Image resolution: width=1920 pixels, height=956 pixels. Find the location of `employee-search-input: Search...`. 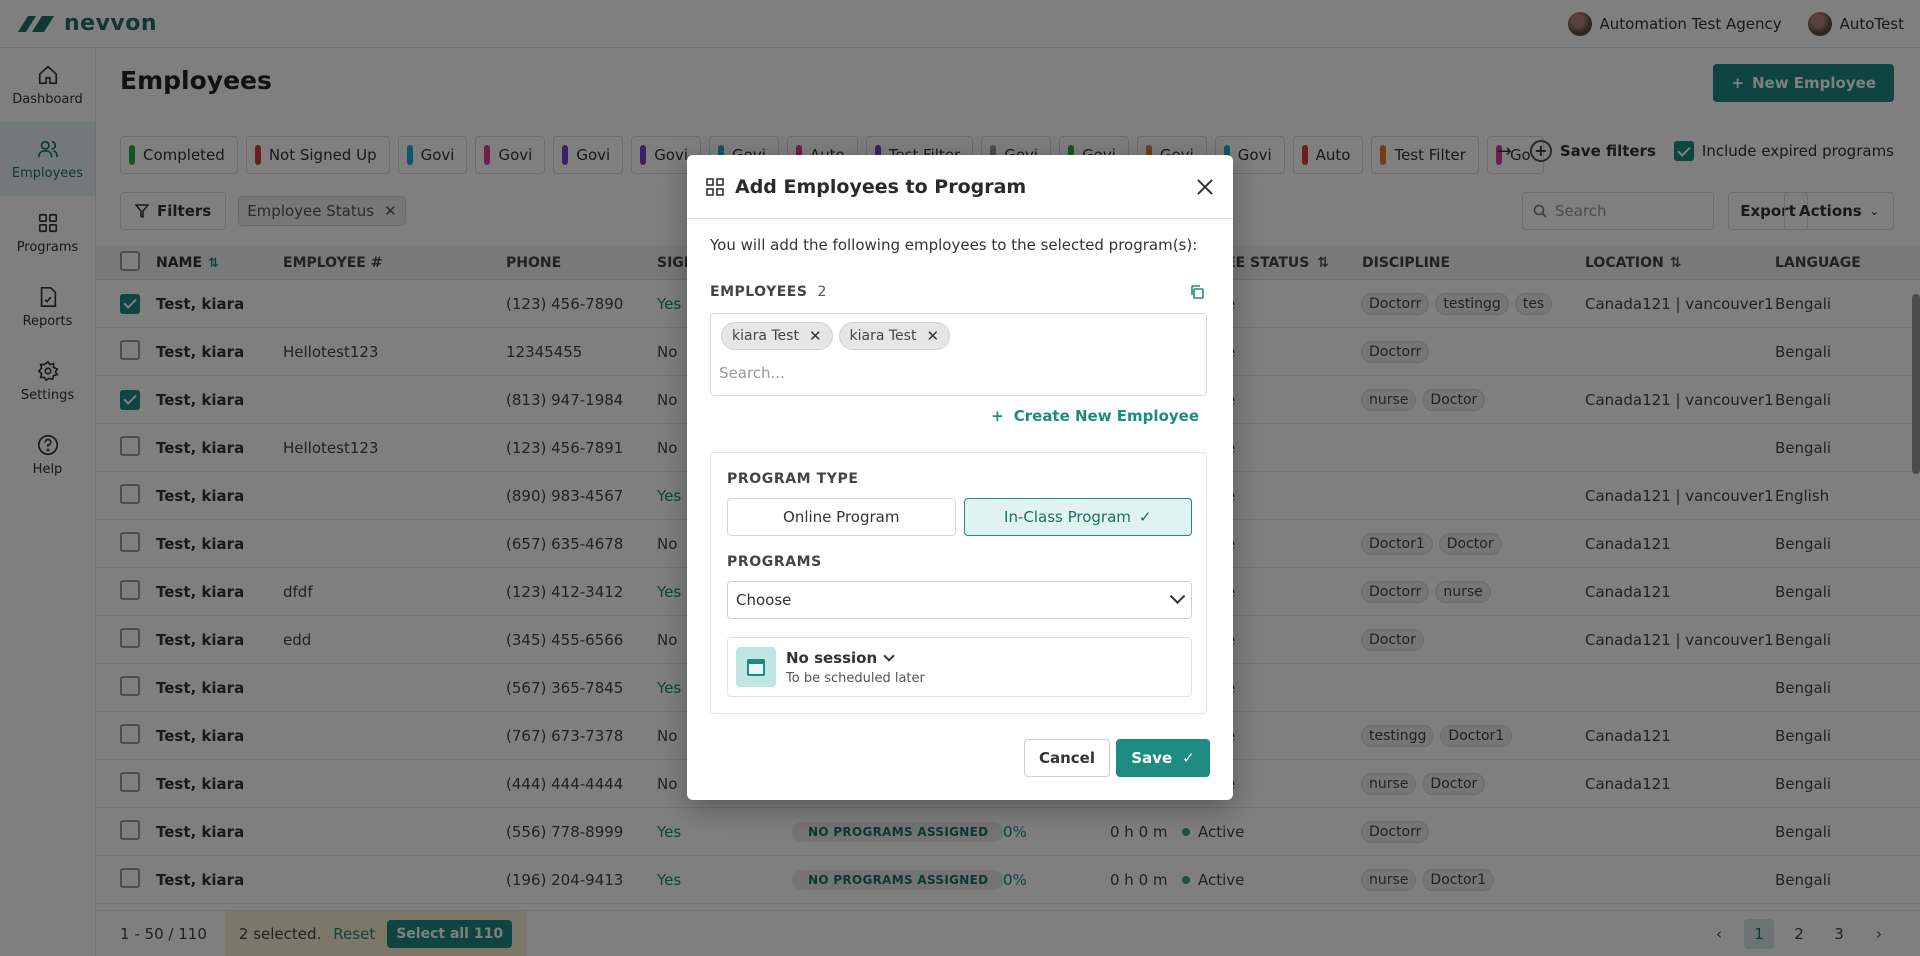

employee-search-input: Search... is located at coordinates (752, 373).